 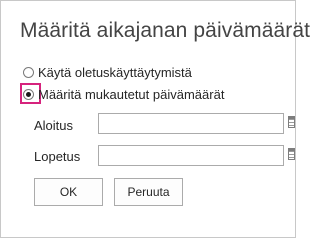 I want to click on start-date-input, so click(x=191, y=123).